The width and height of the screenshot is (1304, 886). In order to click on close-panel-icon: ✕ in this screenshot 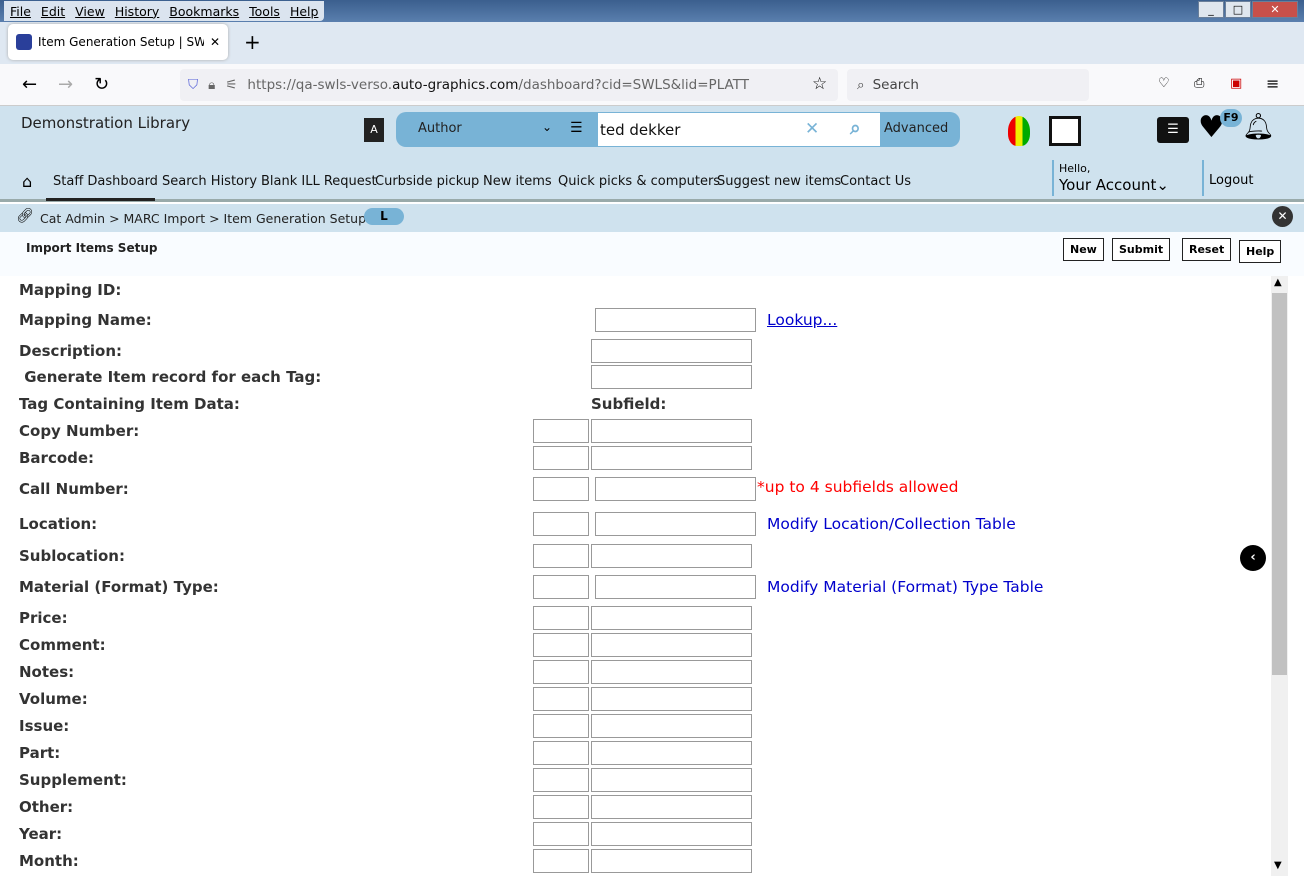, I will do `click(1282, 216)`.